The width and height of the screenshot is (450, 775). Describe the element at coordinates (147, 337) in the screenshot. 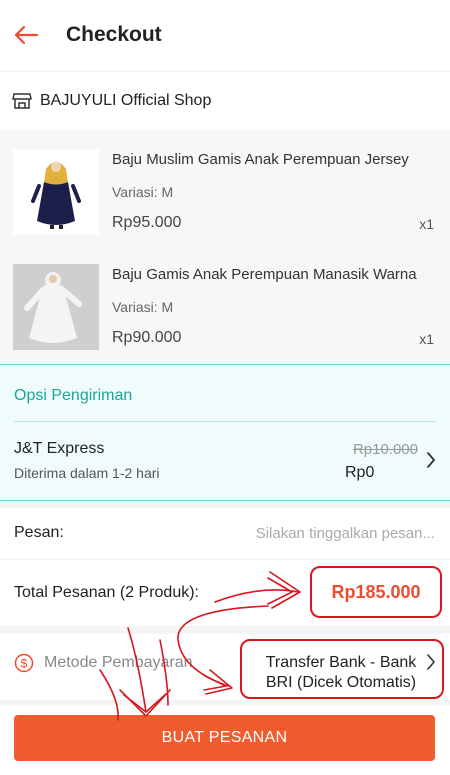

I see `product-price: Rp90.000` at that location.